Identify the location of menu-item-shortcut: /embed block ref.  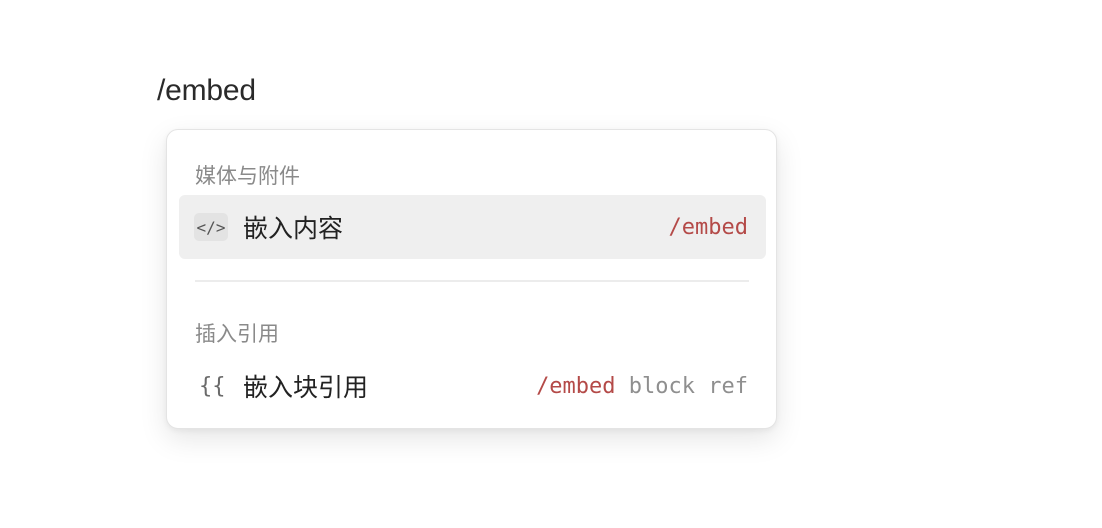
(642, 386).